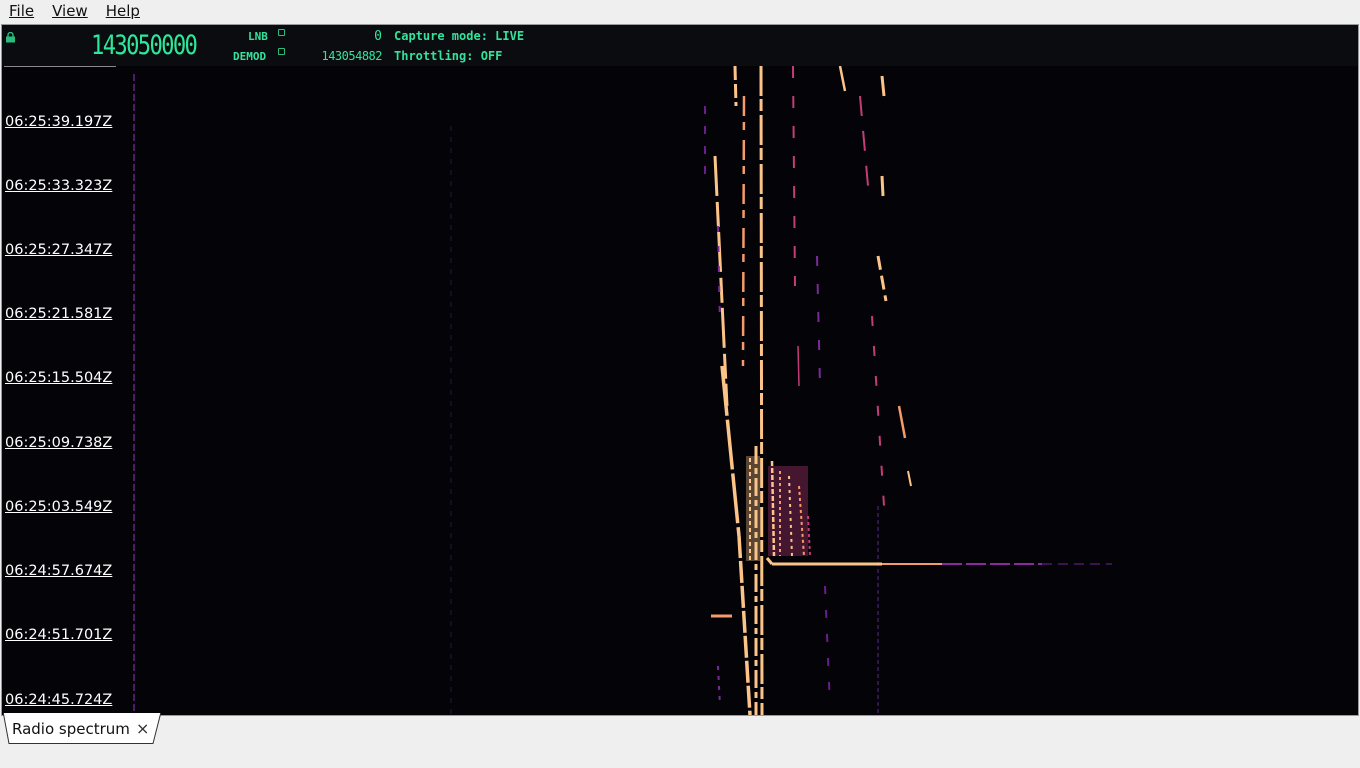 Image resolution: width=1360 pixels, height=768 pixels. Describe the element at coordinates (342, 56) in the screenshot. I see `demod-value: 143054882` at that location.